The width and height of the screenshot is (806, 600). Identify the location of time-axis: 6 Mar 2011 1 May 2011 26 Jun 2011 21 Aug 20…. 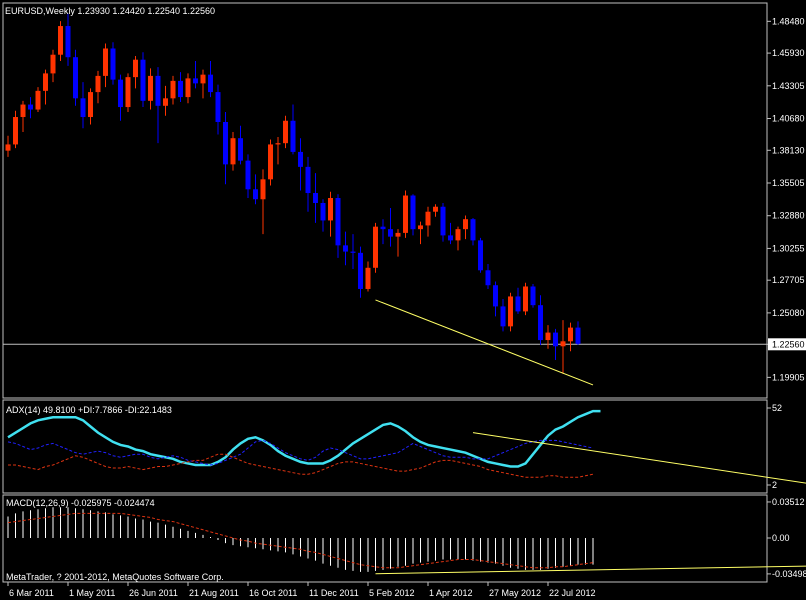
(301, 590).